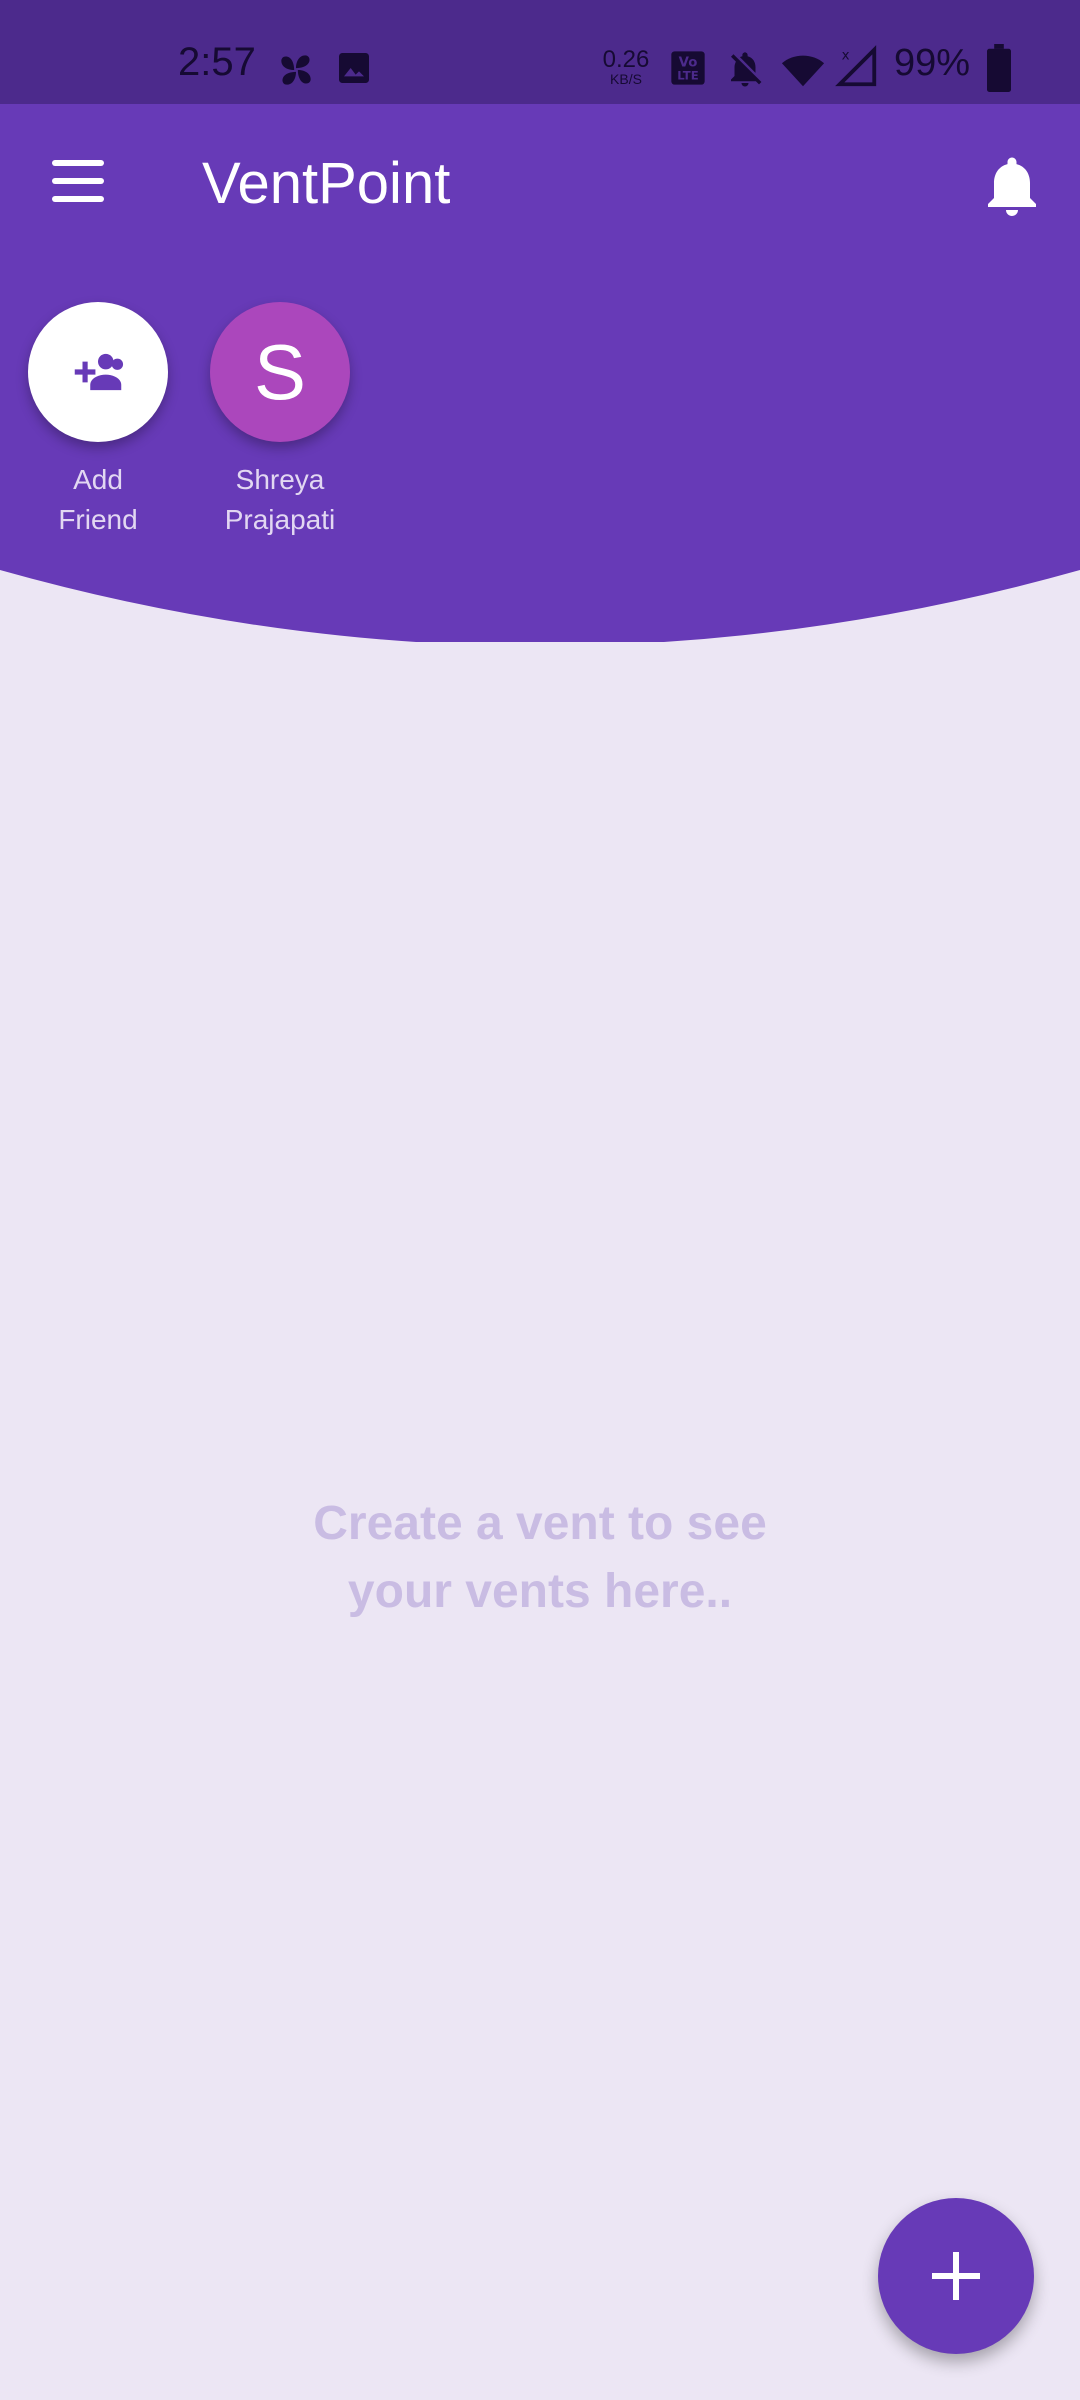 The width and height of the screenshot is (1080, 2400). Describe the element at coordinates (540, 1557) in the screenshot. I see `empty-state-message: Create a vent to see your vents here..` at that location.